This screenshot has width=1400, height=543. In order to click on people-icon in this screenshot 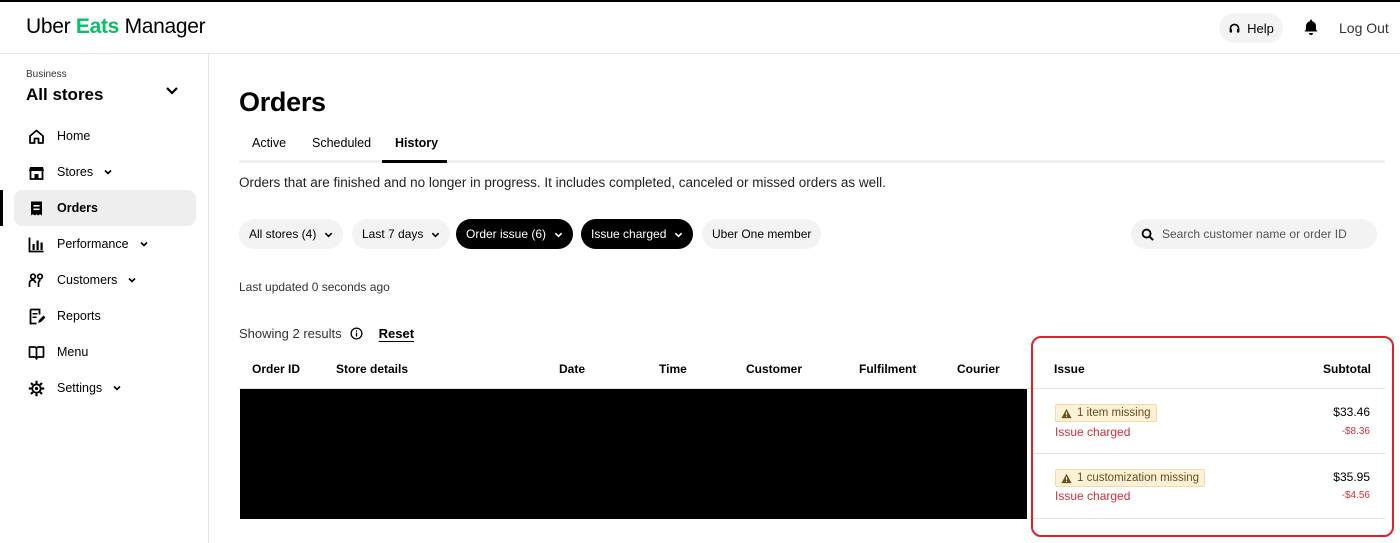, I will do `click(36, 280)`.